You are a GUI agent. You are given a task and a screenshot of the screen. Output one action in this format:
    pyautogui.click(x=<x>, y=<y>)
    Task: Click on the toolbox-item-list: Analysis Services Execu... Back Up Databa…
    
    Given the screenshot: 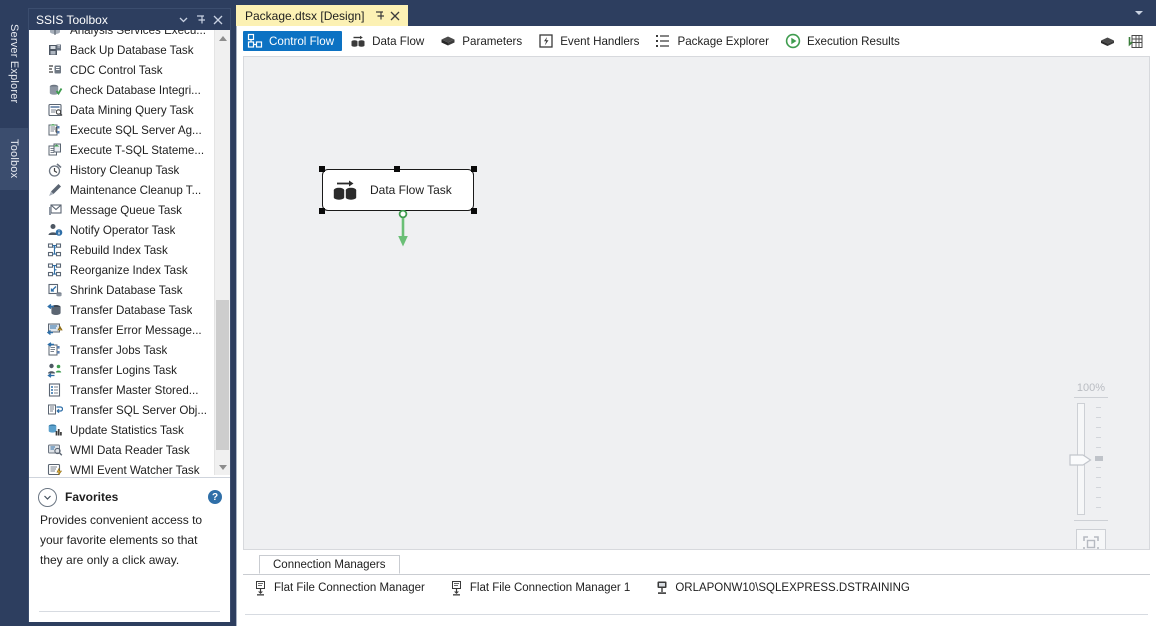 What is the action you would take?
    pyautogui.click(x=129, y=252)
    